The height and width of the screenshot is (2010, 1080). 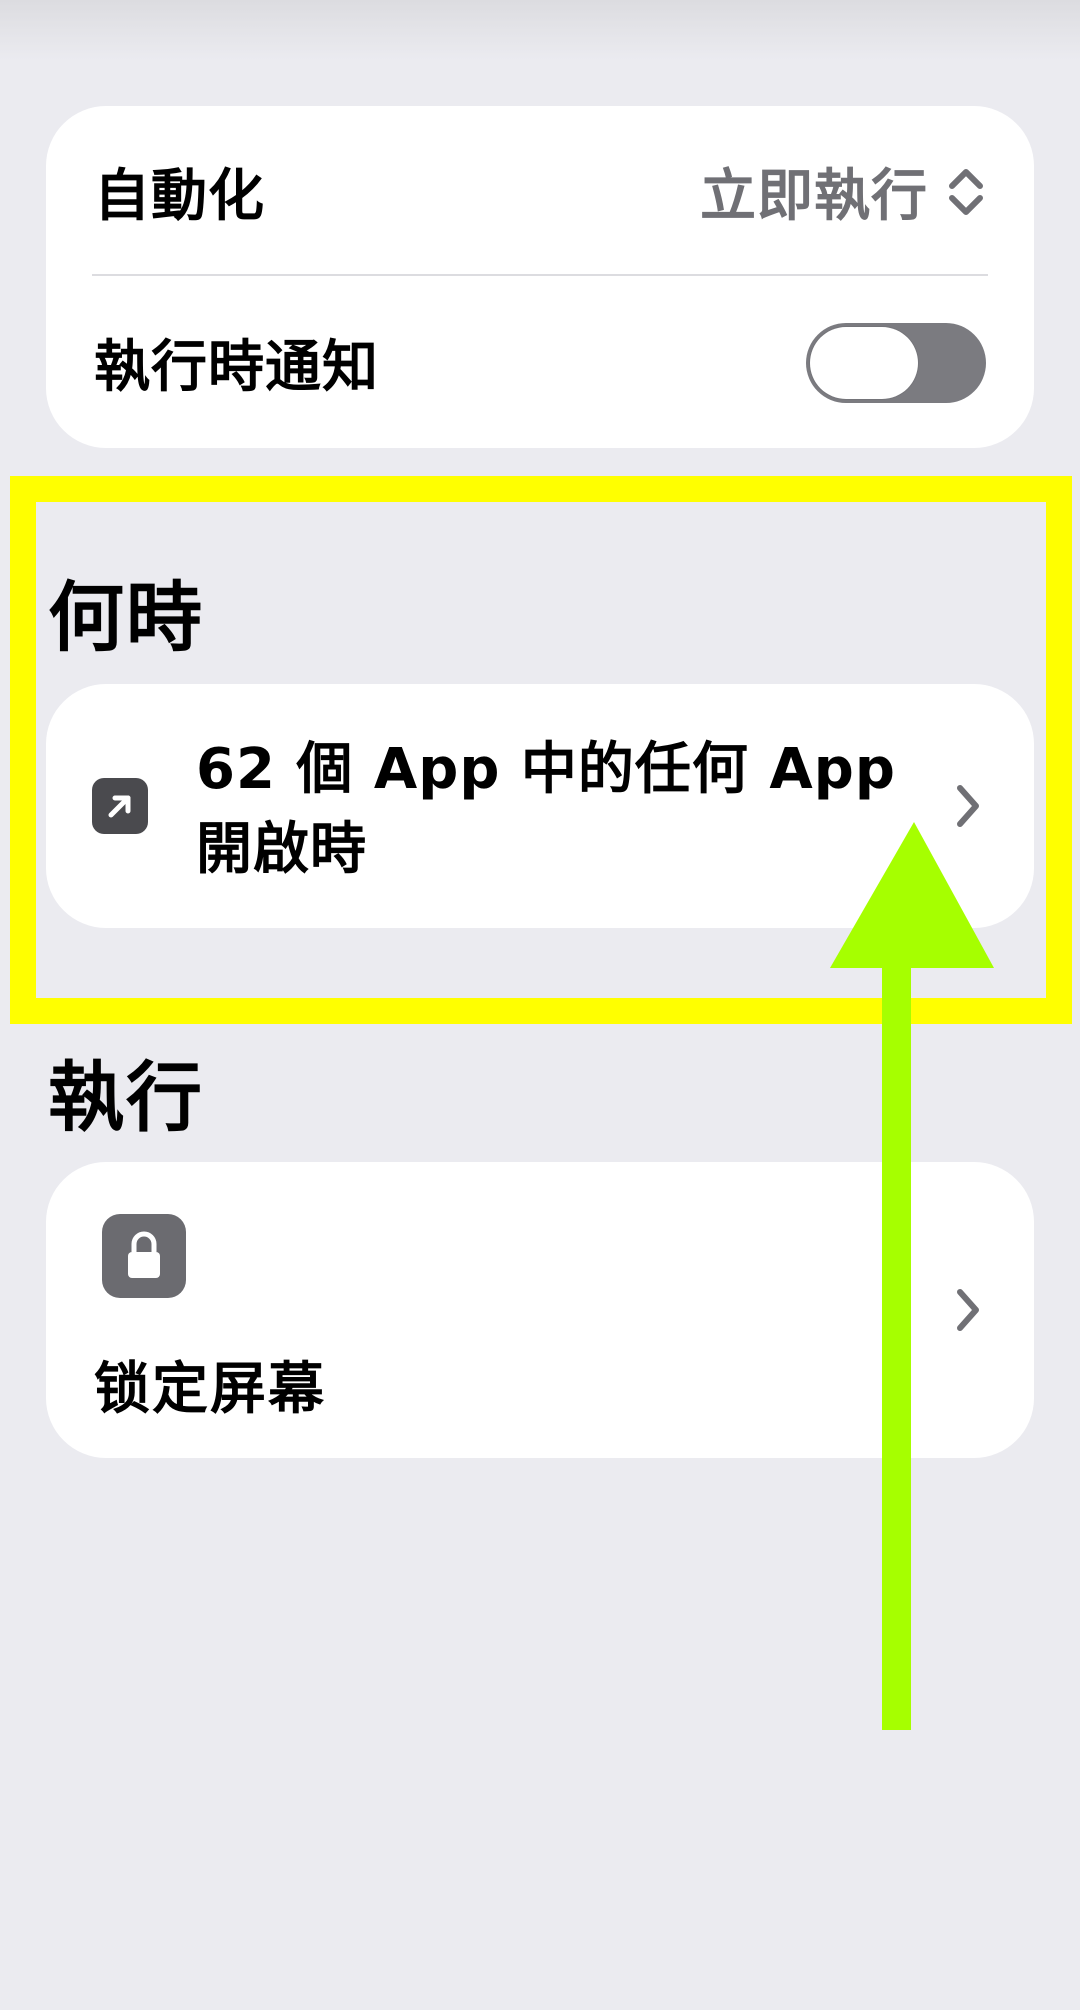 I want to click on action-label: 锁定屏幕, so click(x=210, y=1389).